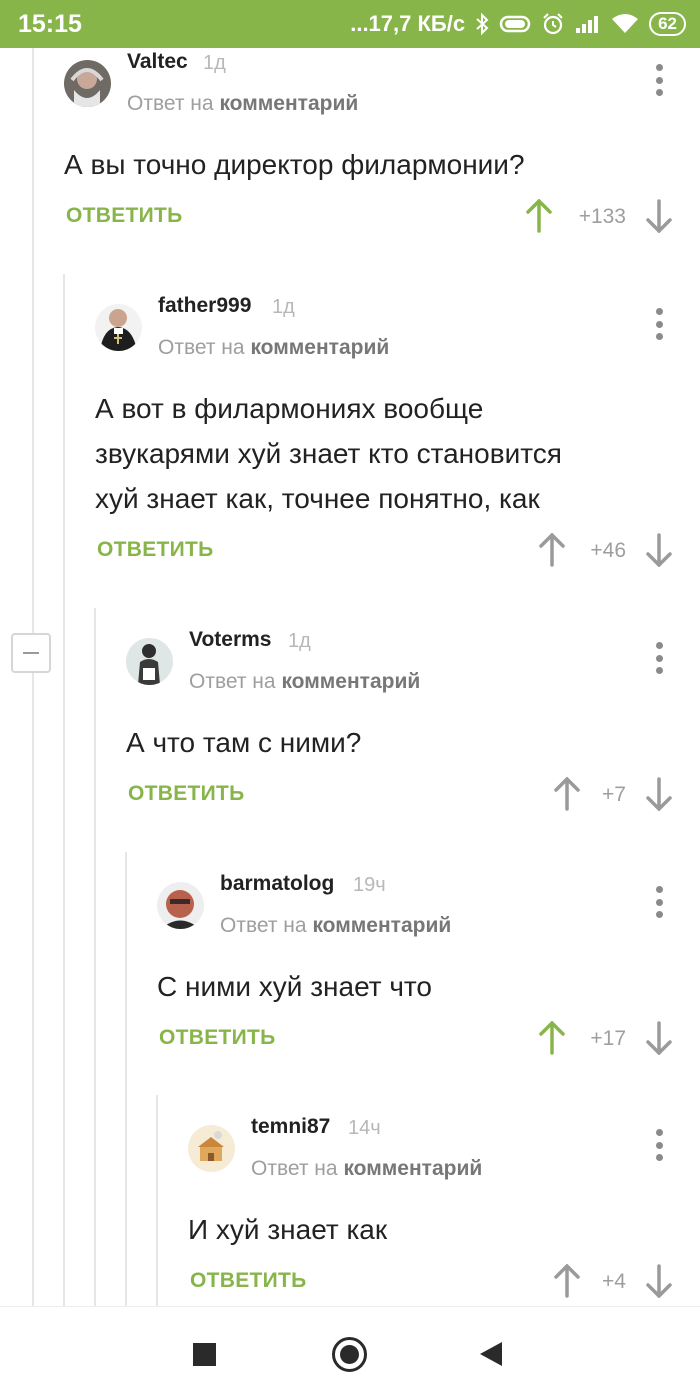 Image resolution: width=700 pixels, height=1400 pixels. I want to click on network-speed: ...17,7 КБ/с, so click(408, 23).